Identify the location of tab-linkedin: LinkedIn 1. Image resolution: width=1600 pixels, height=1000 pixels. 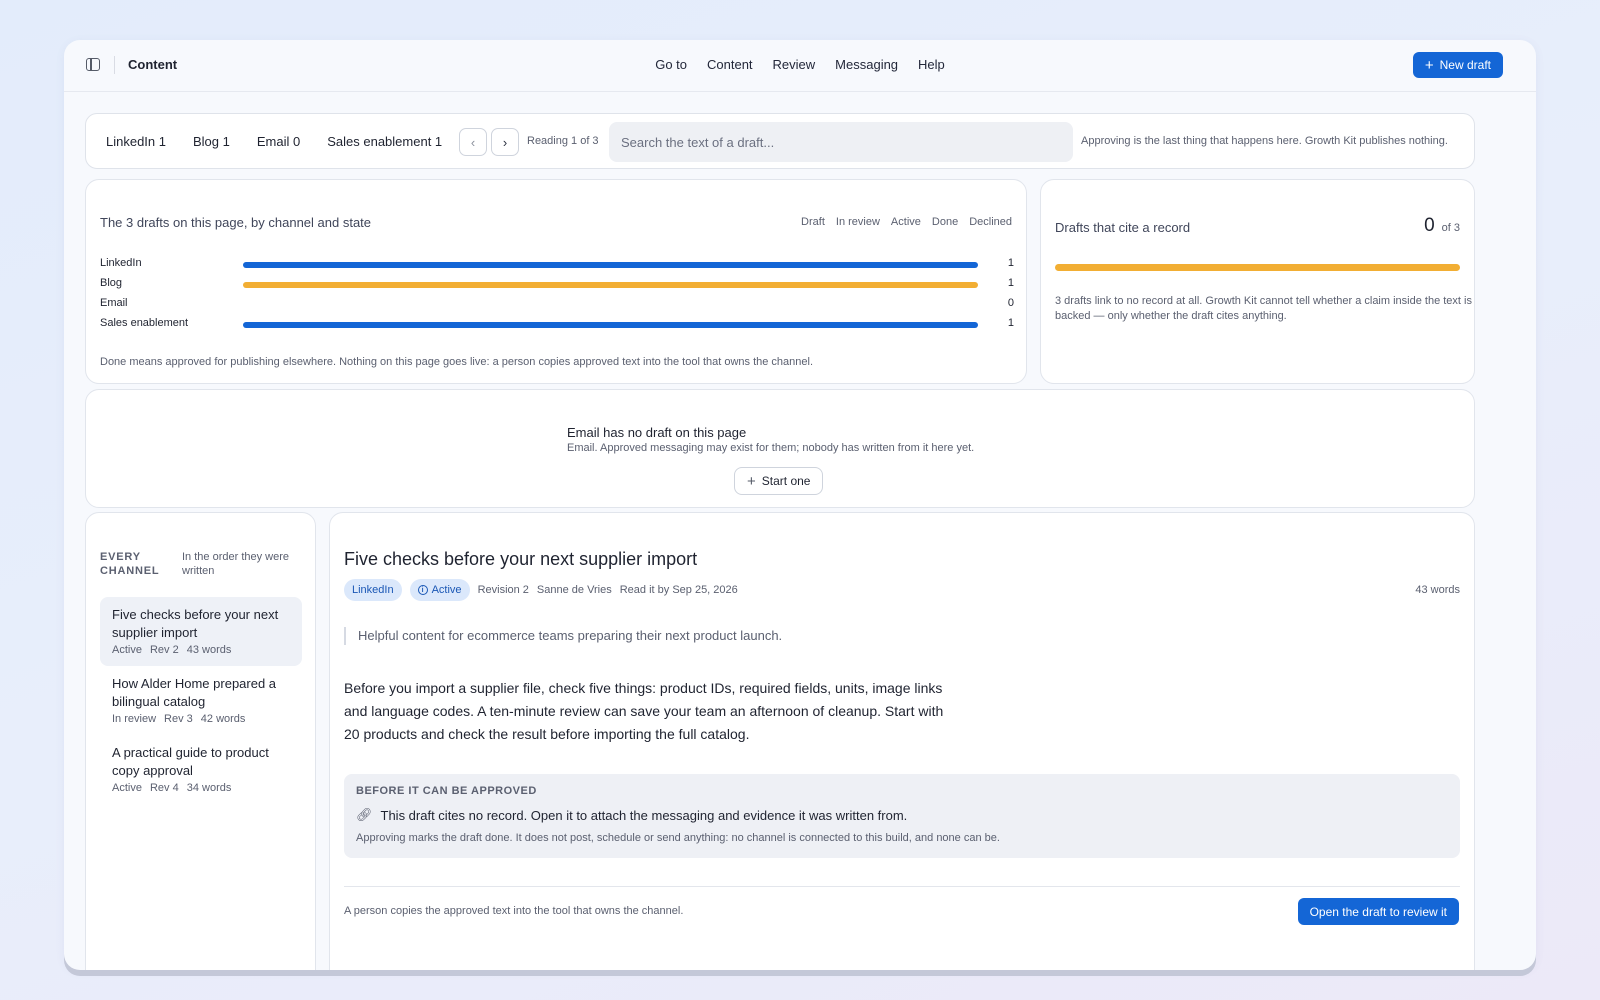
(136, 141).